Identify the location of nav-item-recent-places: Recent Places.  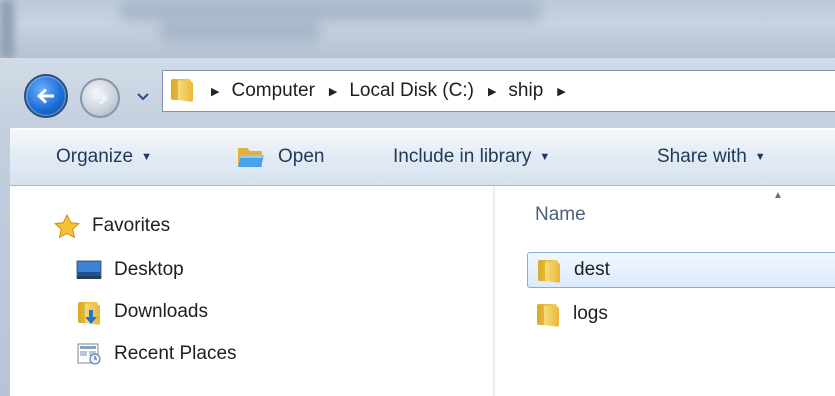
(156, 354).